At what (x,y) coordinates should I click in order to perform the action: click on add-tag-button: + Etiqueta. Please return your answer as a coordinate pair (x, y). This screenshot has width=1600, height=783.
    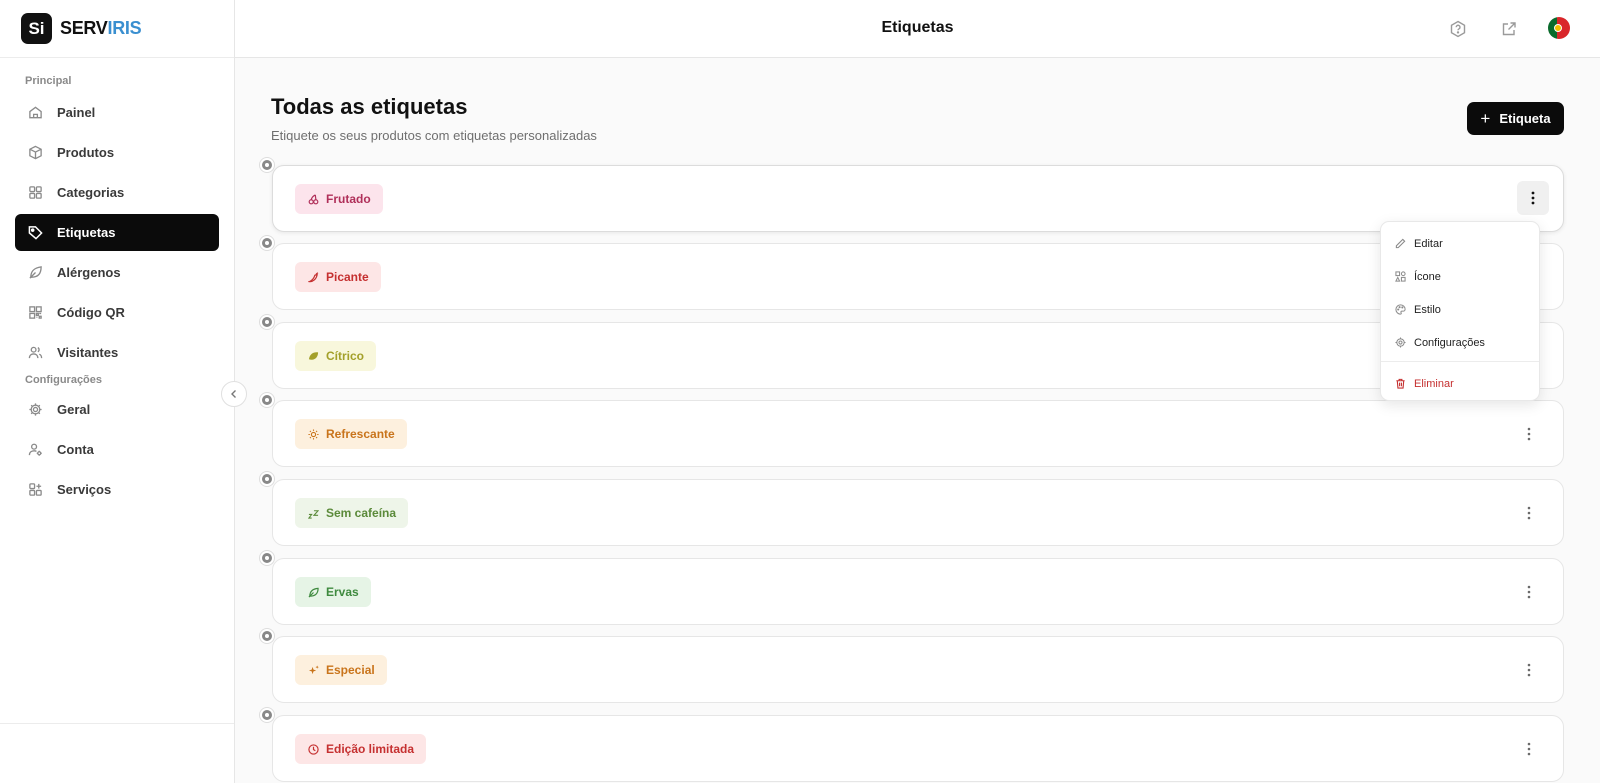
    Looking at the image, I should click on (1515, 118).